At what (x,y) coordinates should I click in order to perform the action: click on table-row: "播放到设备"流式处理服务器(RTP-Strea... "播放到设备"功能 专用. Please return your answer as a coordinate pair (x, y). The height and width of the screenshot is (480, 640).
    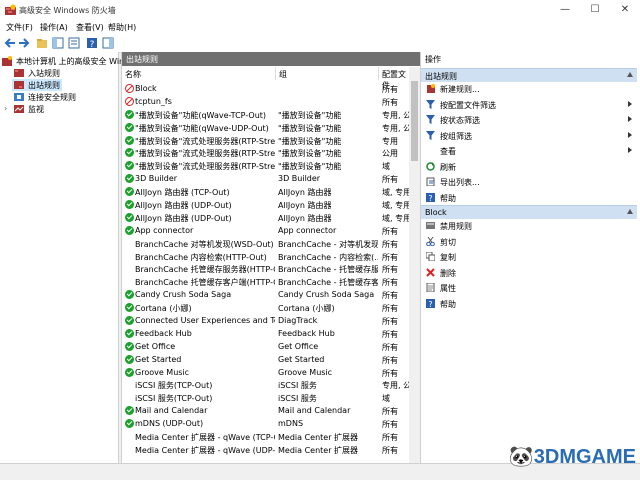
    Looking at the image, I should click on (265, 140).